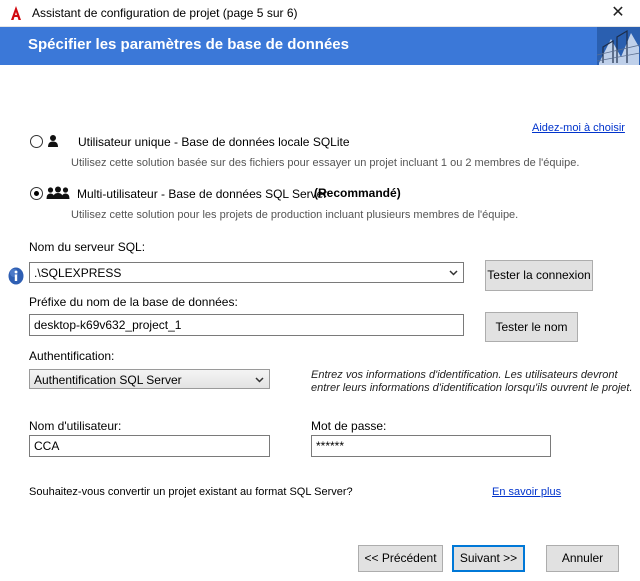  What do you see at coordinates (58, 192) in the screenshot?
I see `multi-user-icon` at bounding box center [58, 192].